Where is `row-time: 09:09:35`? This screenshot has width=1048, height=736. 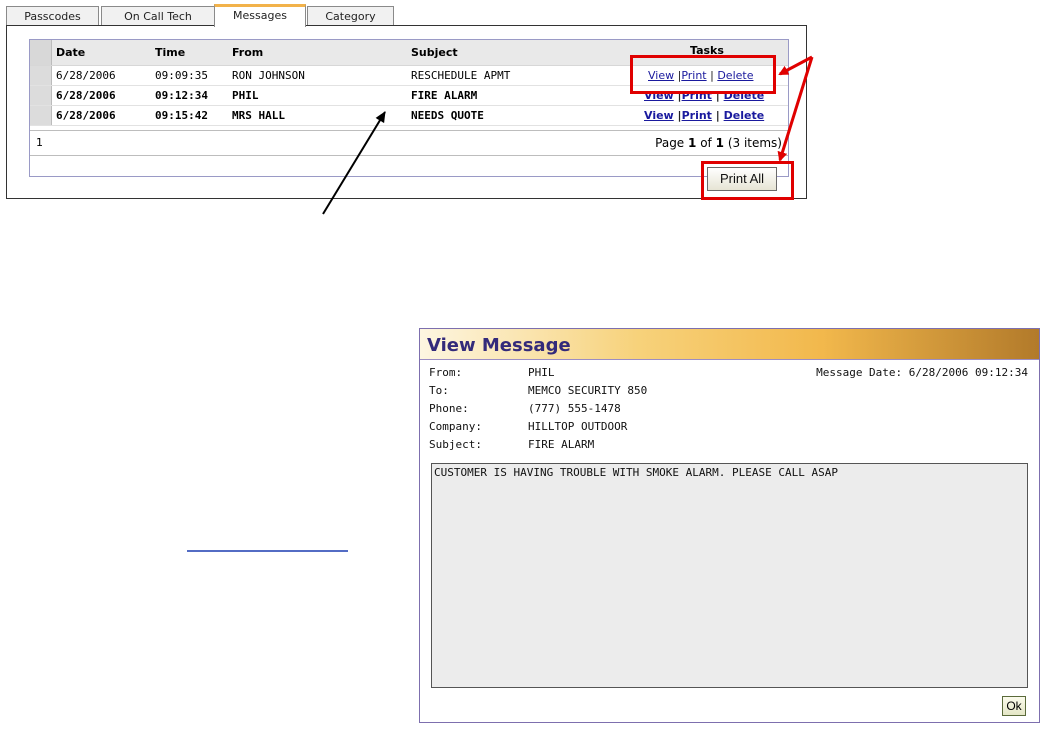
row-time: 09:09:35 is located at coordinates (181, 75).